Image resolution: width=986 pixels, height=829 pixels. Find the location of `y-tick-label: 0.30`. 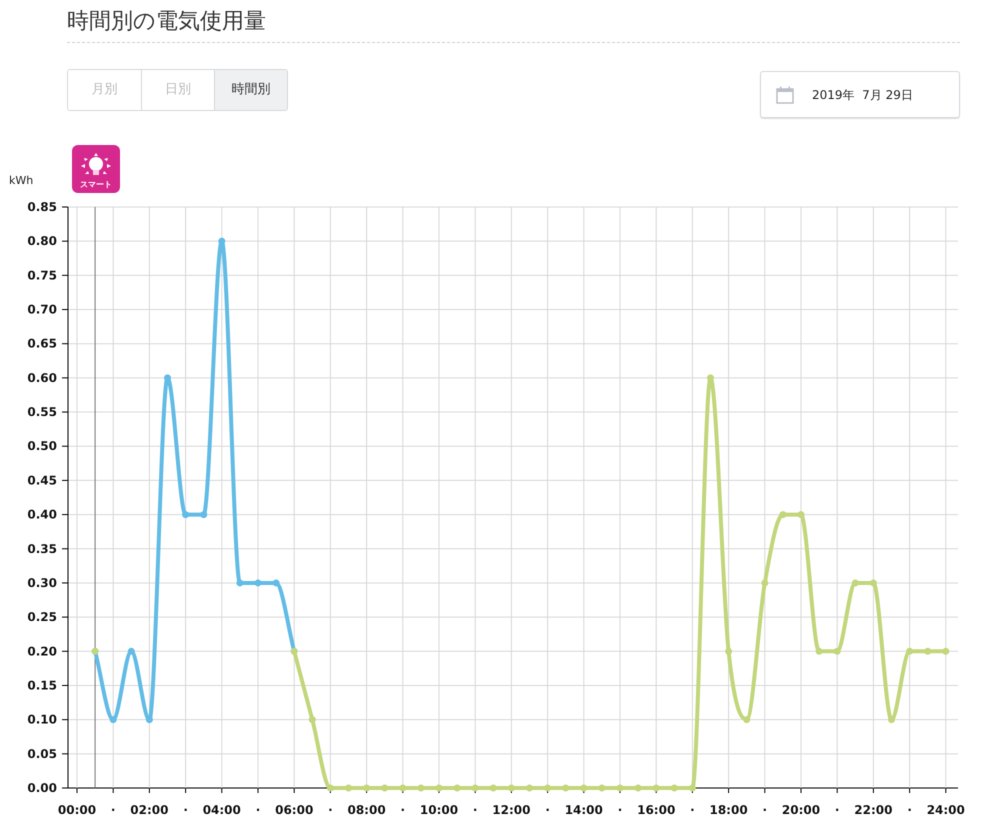

y-tick-label: 0.30 is located at coordinates (42, 583).